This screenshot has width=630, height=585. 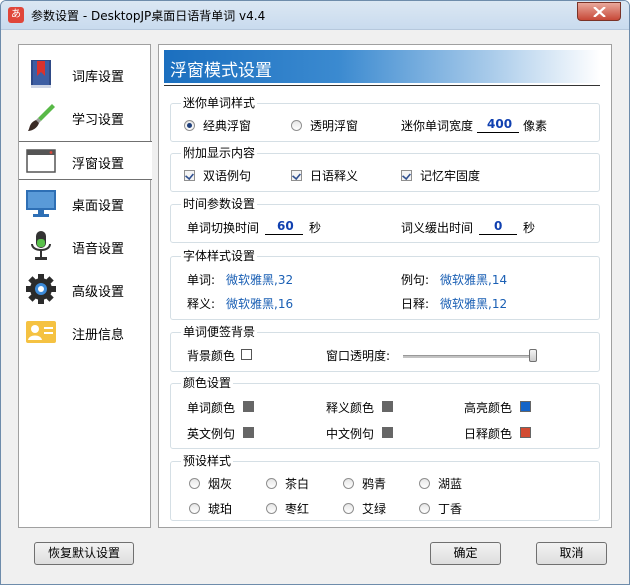 What do you see at coordinates (437, 126) in the screenshot?
I see `mini-width-label: 迷你单词宽度` at bounding box center [437, 126].